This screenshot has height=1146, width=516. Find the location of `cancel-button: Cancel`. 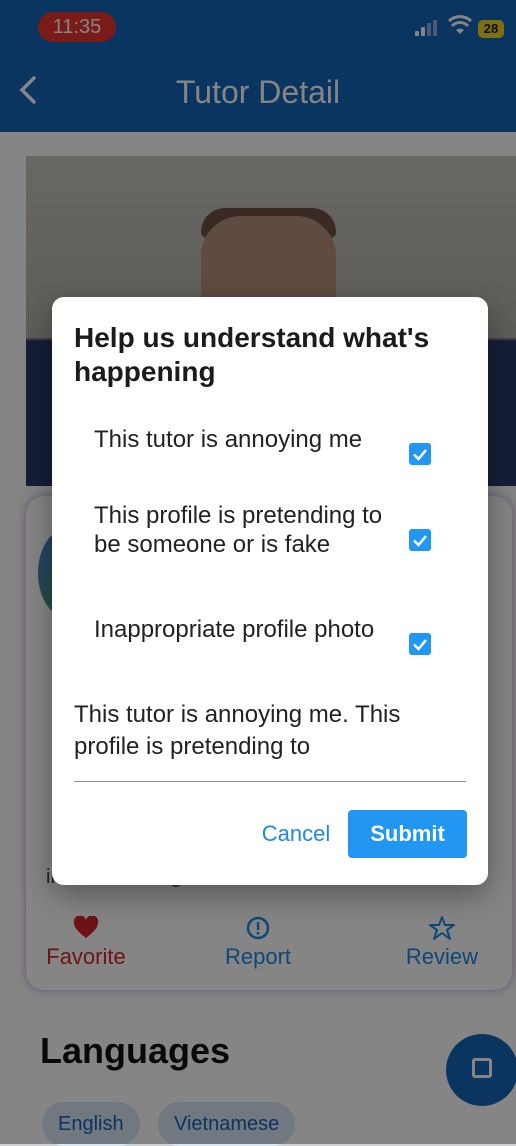

cancel-button: Cancel is located at coordinates (296, 834).